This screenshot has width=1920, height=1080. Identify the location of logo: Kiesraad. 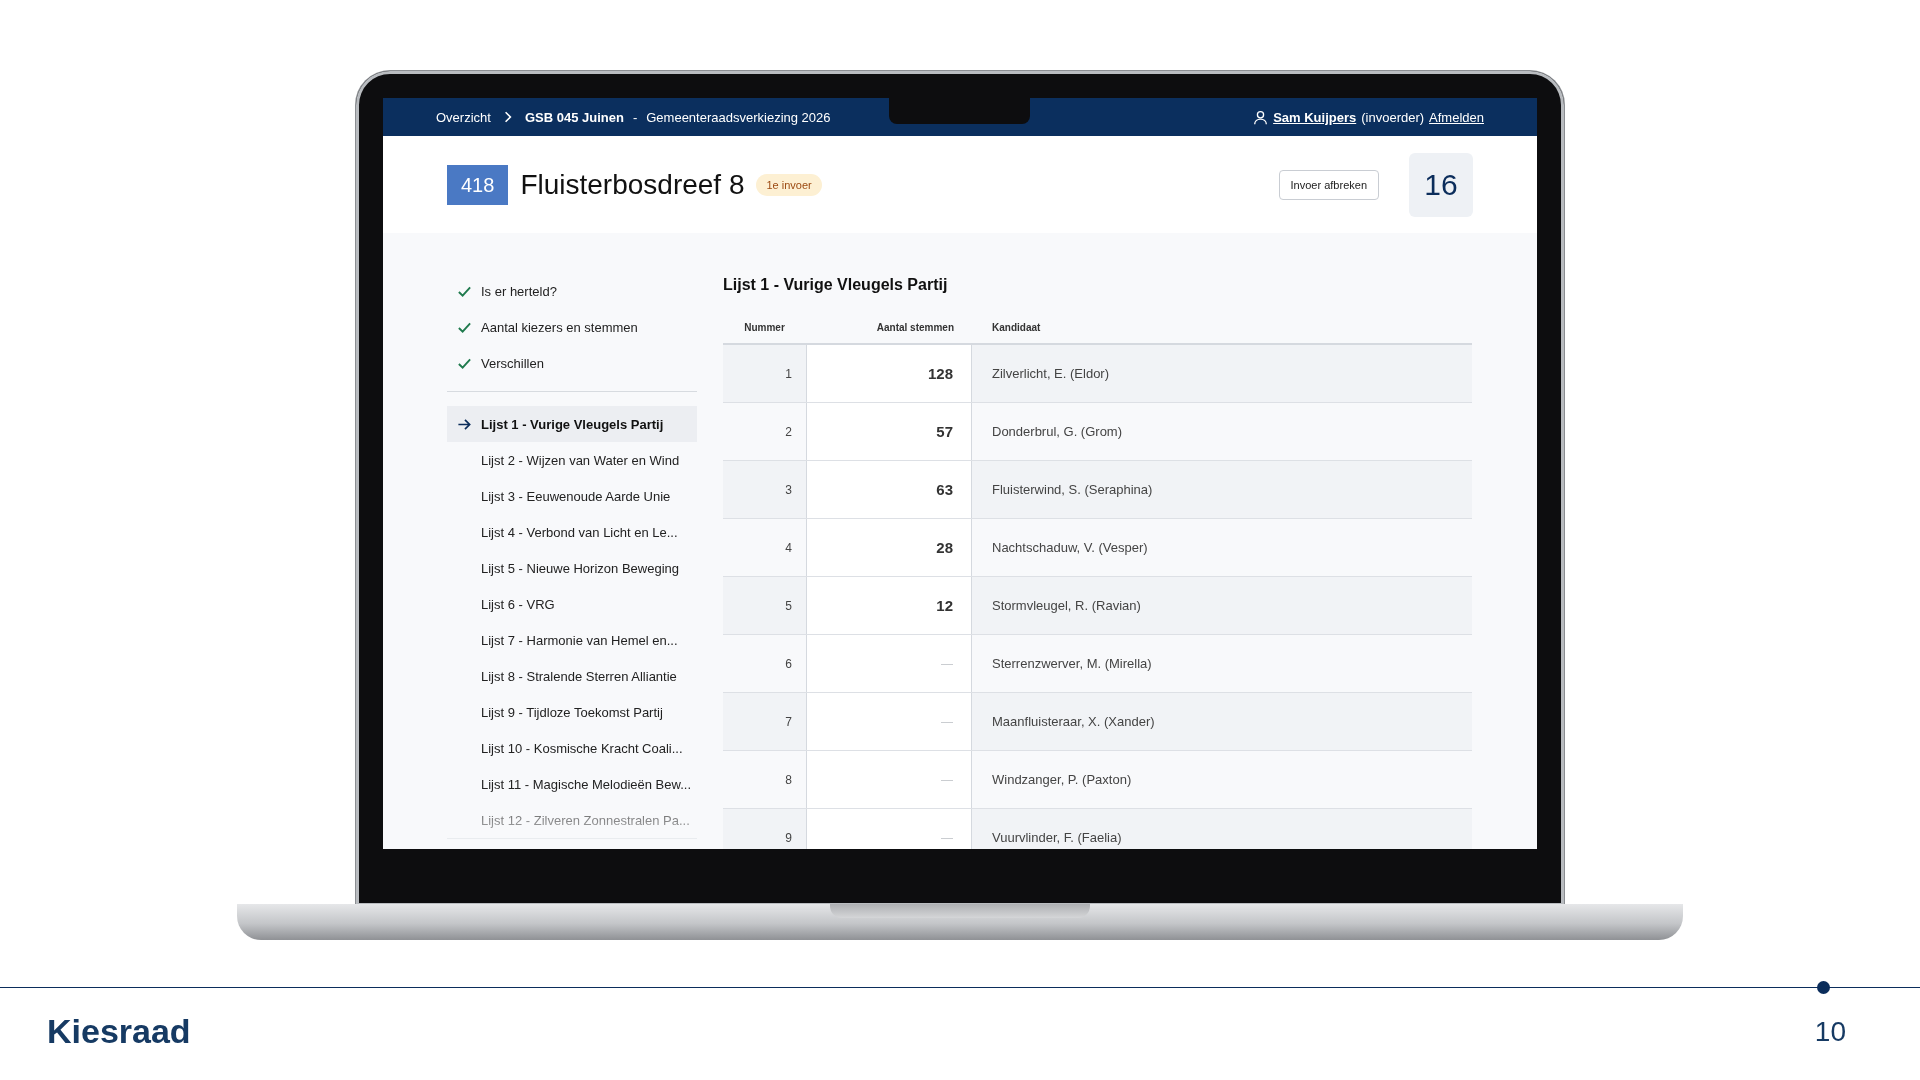
(119, 1031).